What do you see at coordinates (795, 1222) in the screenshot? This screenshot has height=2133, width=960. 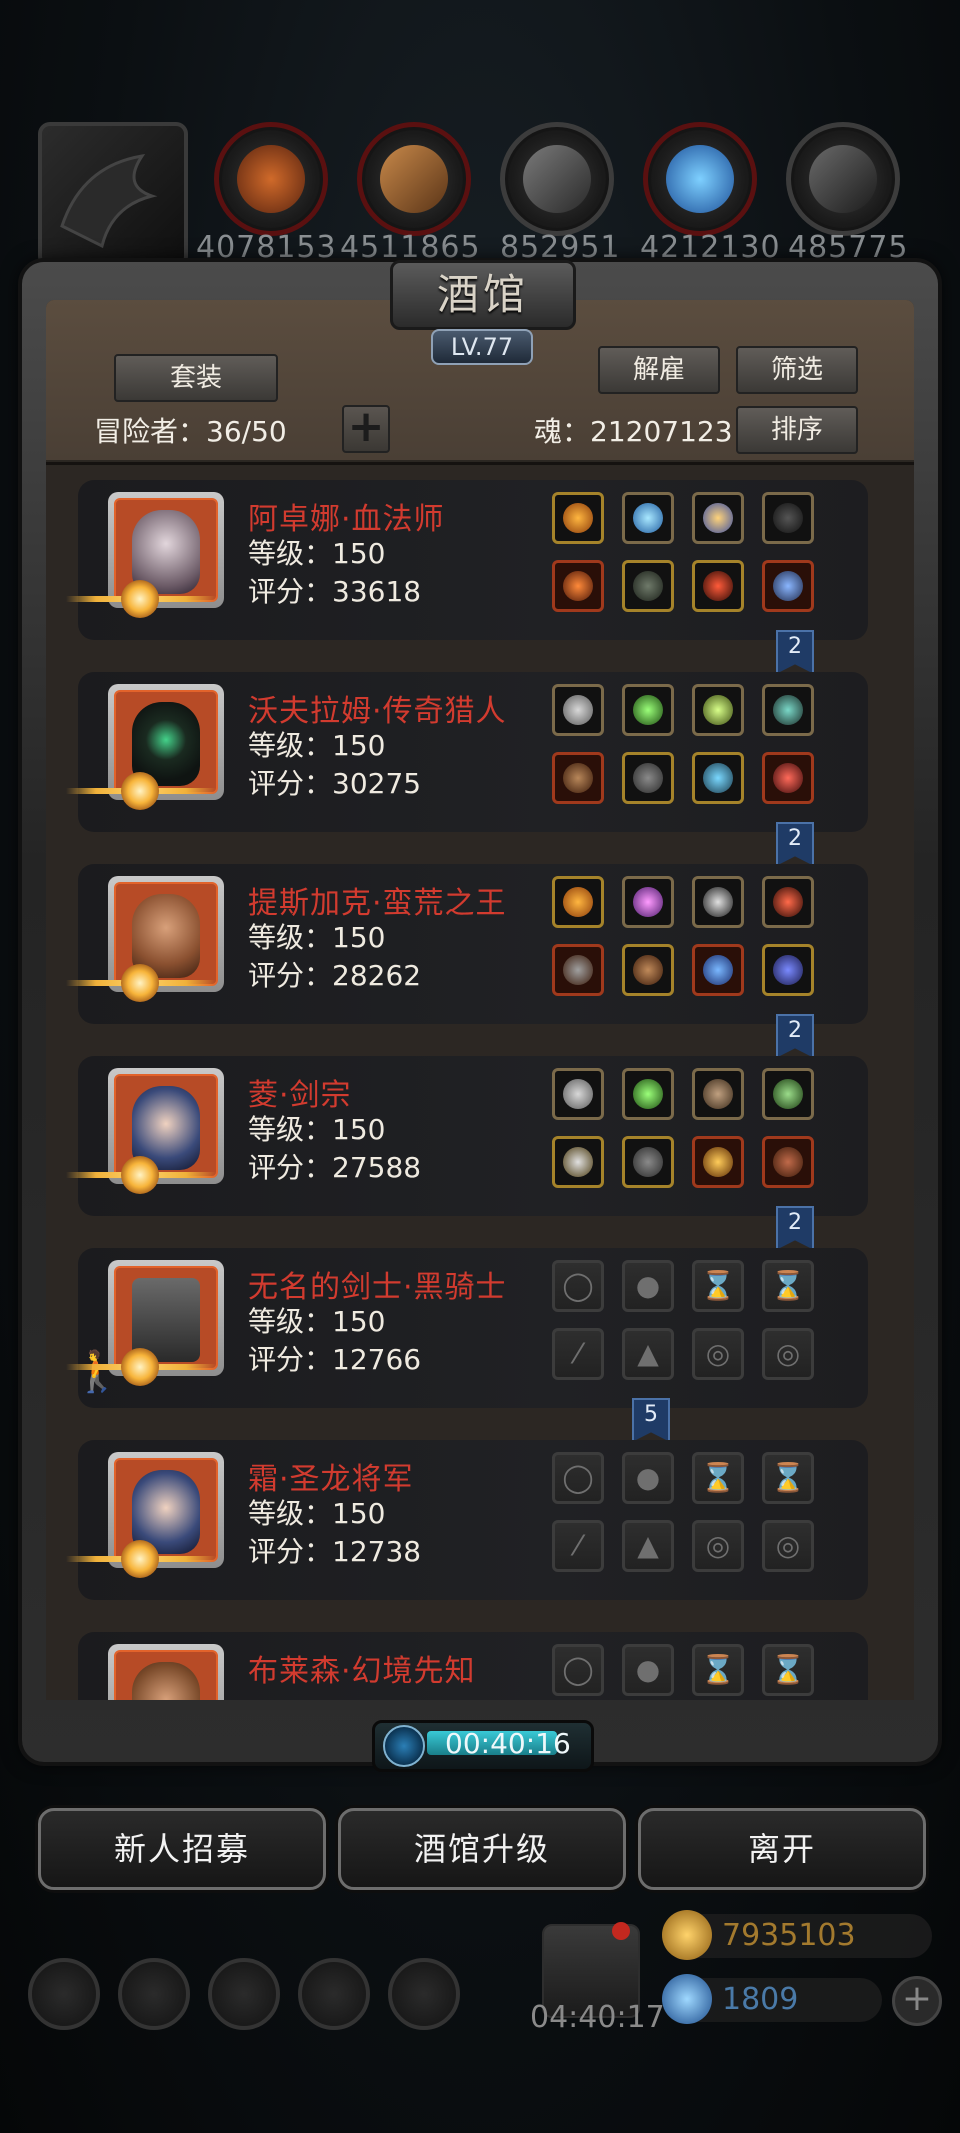 I see `ribbon-count: 2` at bounding box center [795, 1222].